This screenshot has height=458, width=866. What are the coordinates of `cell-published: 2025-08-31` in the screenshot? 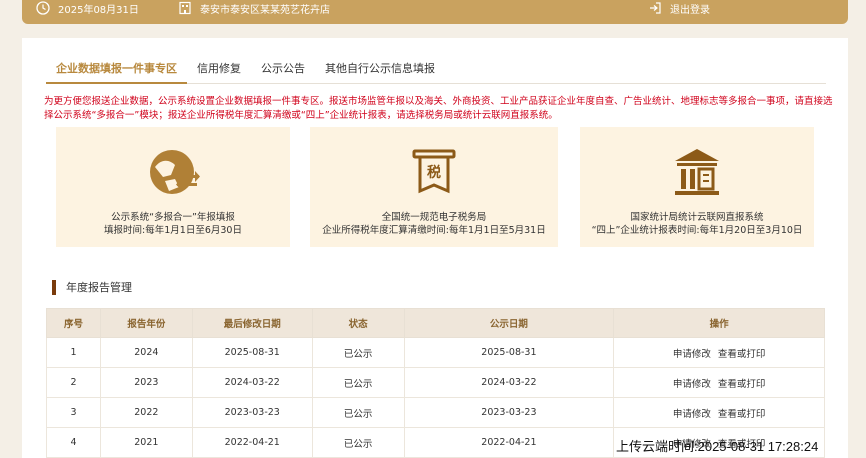 It's located at (509, 352).